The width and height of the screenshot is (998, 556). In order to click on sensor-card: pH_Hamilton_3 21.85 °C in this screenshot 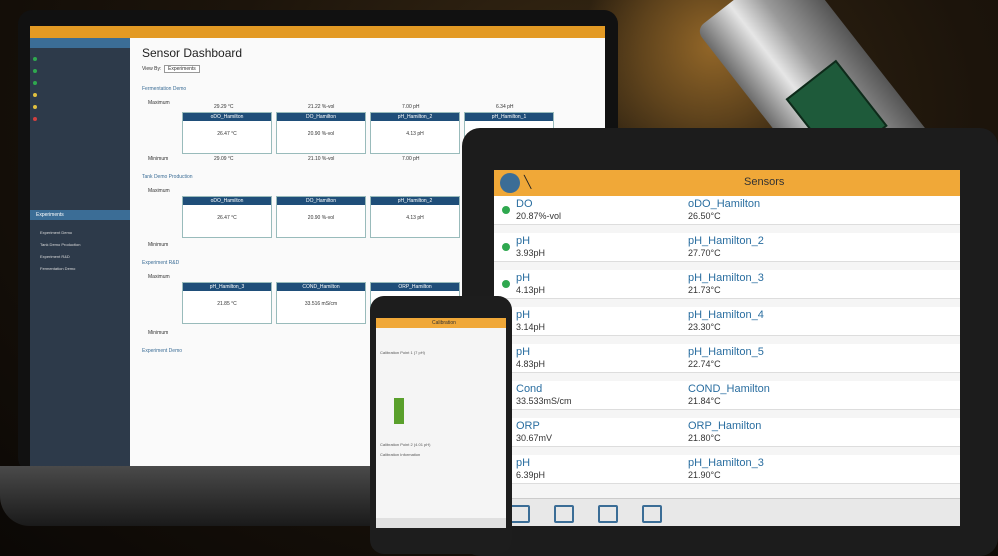, I will do `click(227, 303)`.